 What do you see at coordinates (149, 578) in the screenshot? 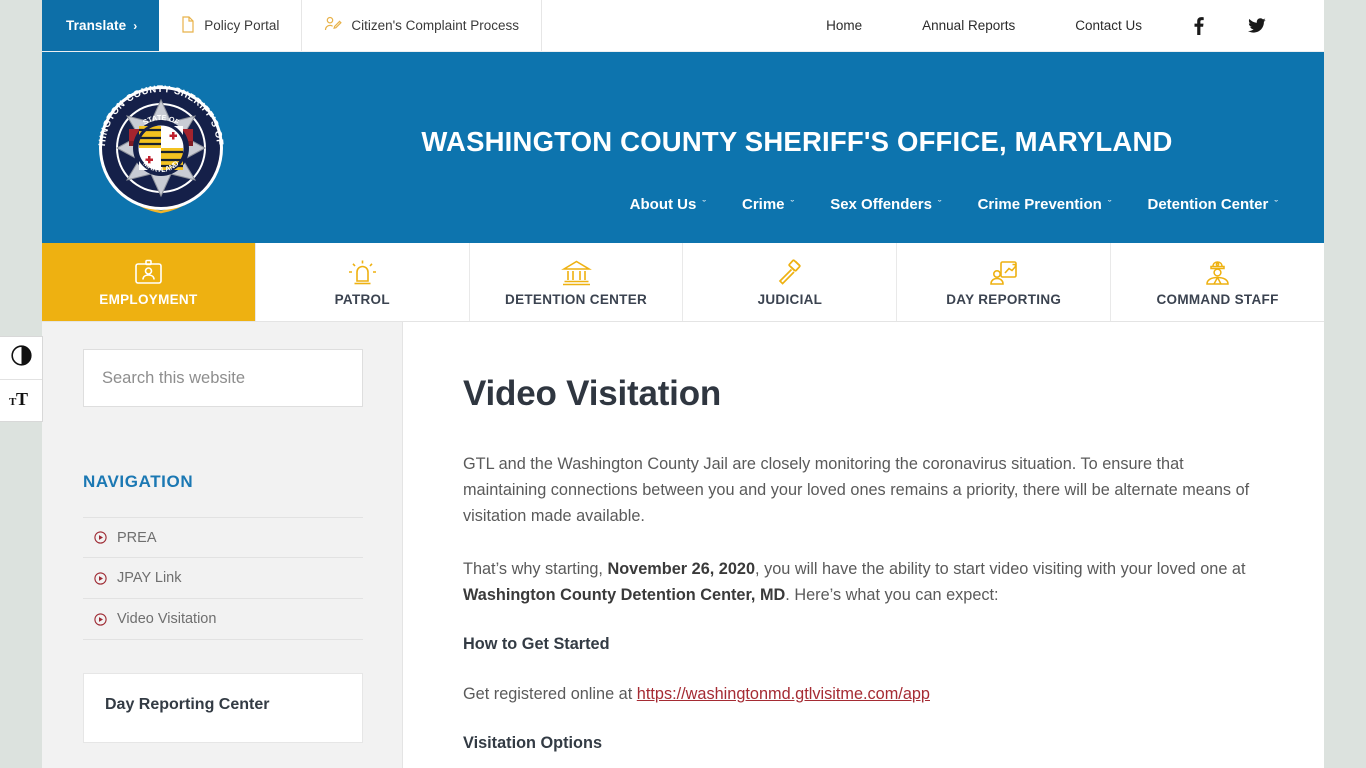
I see `sidebar-item-label: JPAY Link` at bounding box center [149, 578].